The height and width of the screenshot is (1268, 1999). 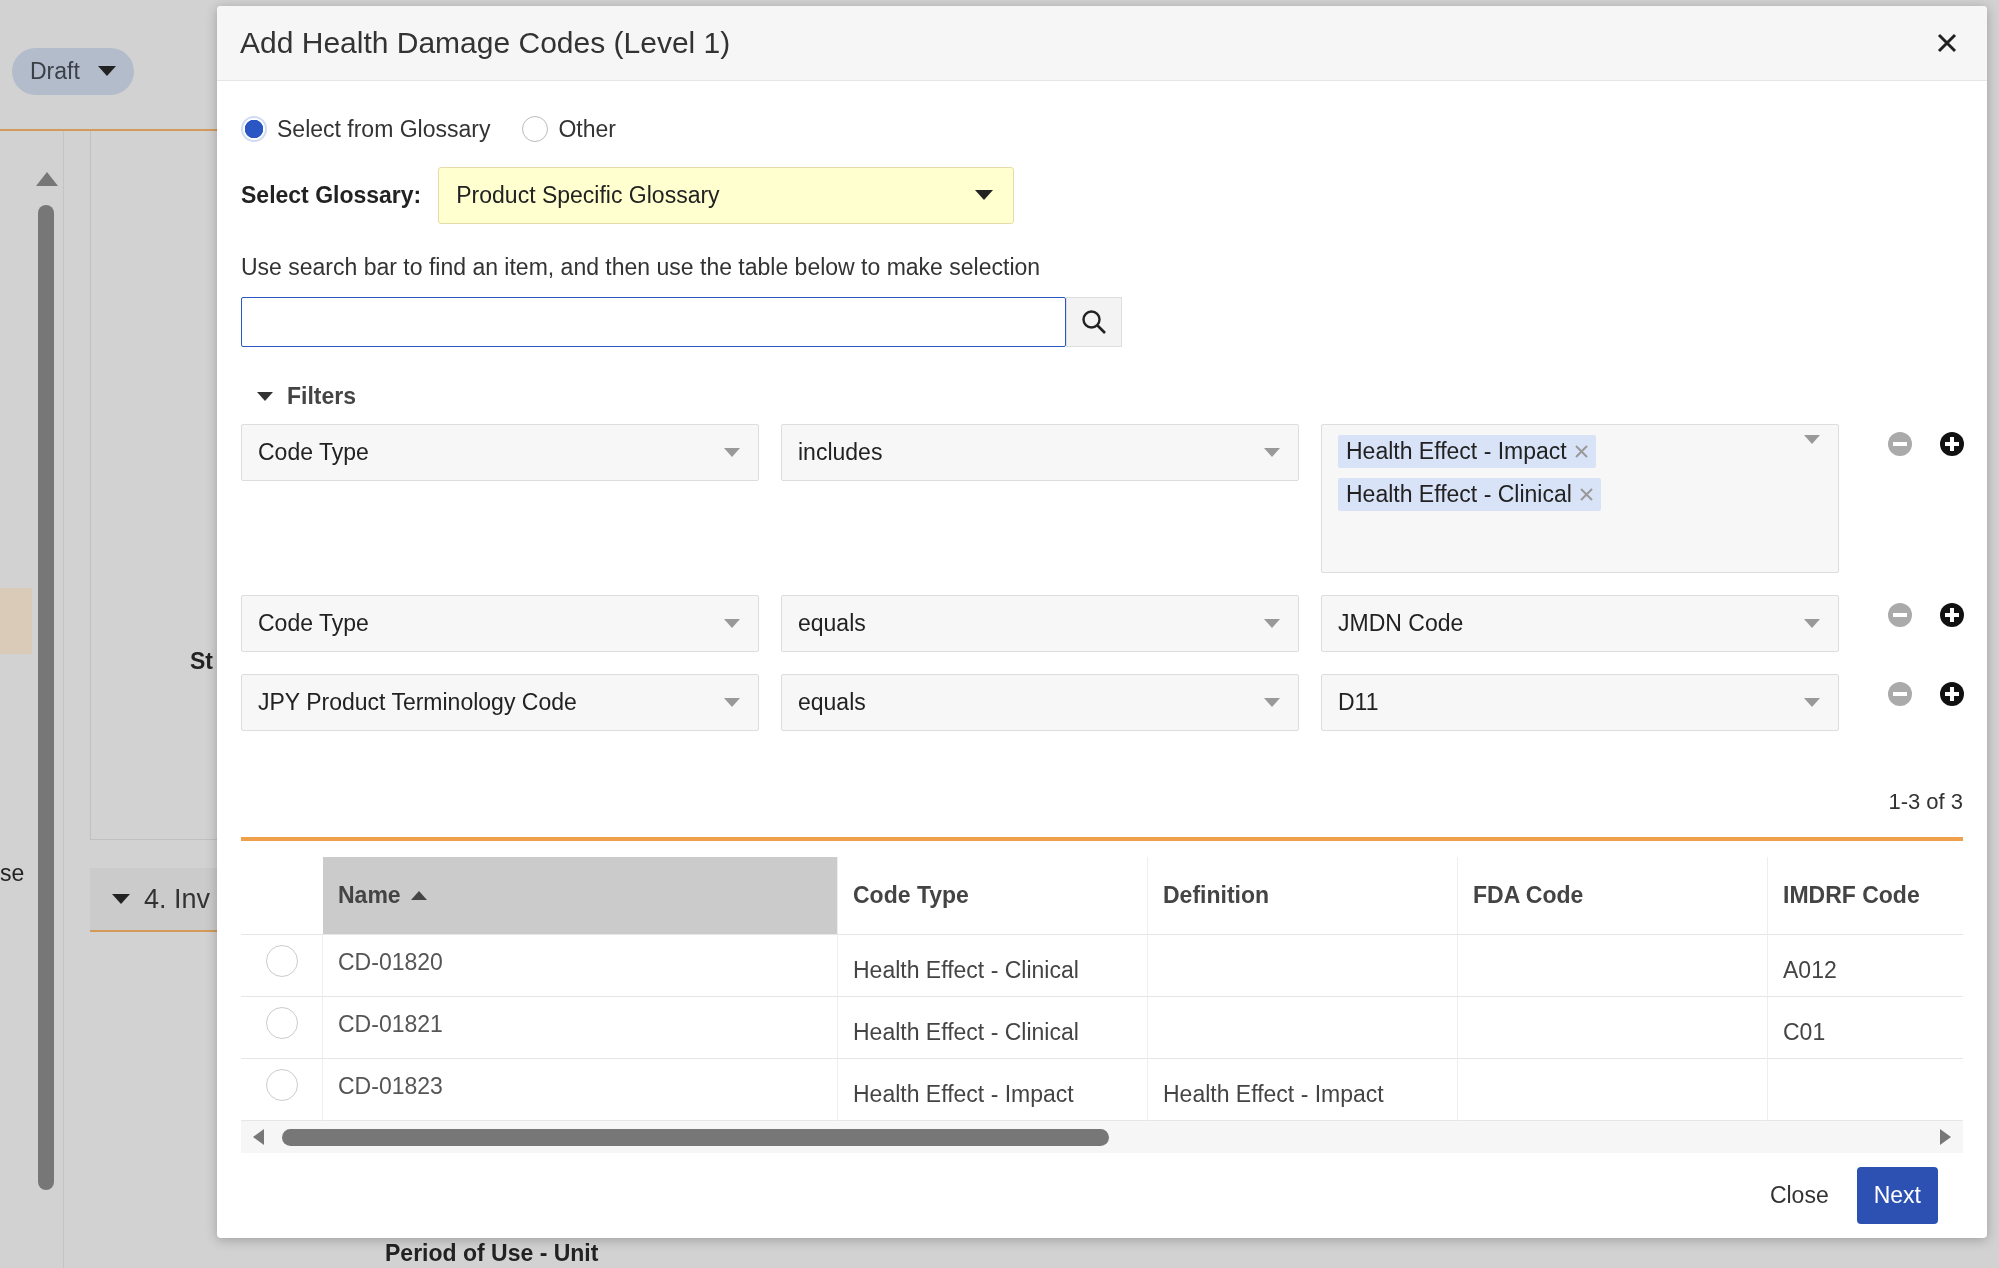 I want to click on table-cell: CD-01821, so click(x=580, y=1028).